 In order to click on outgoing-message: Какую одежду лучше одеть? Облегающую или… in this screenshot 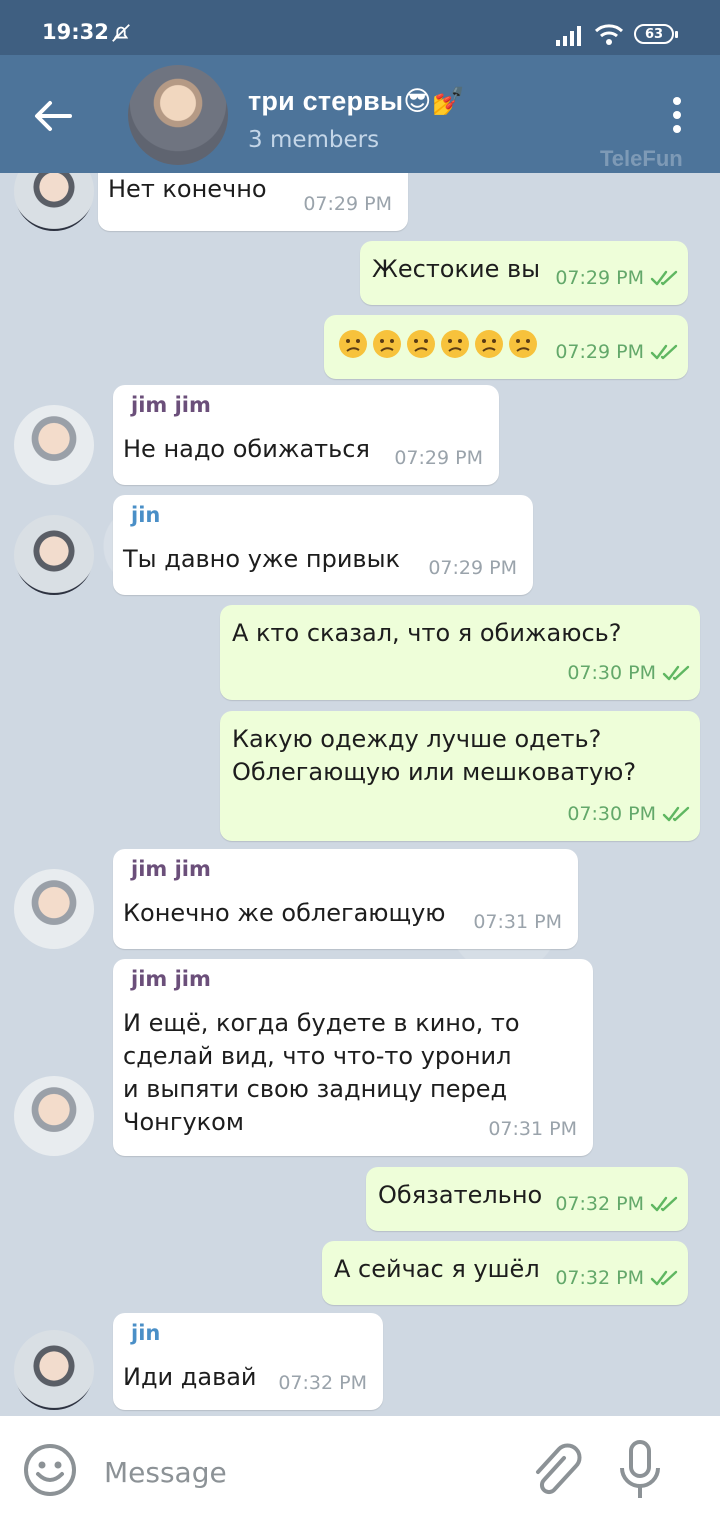, I will do `click(460, 776)`.